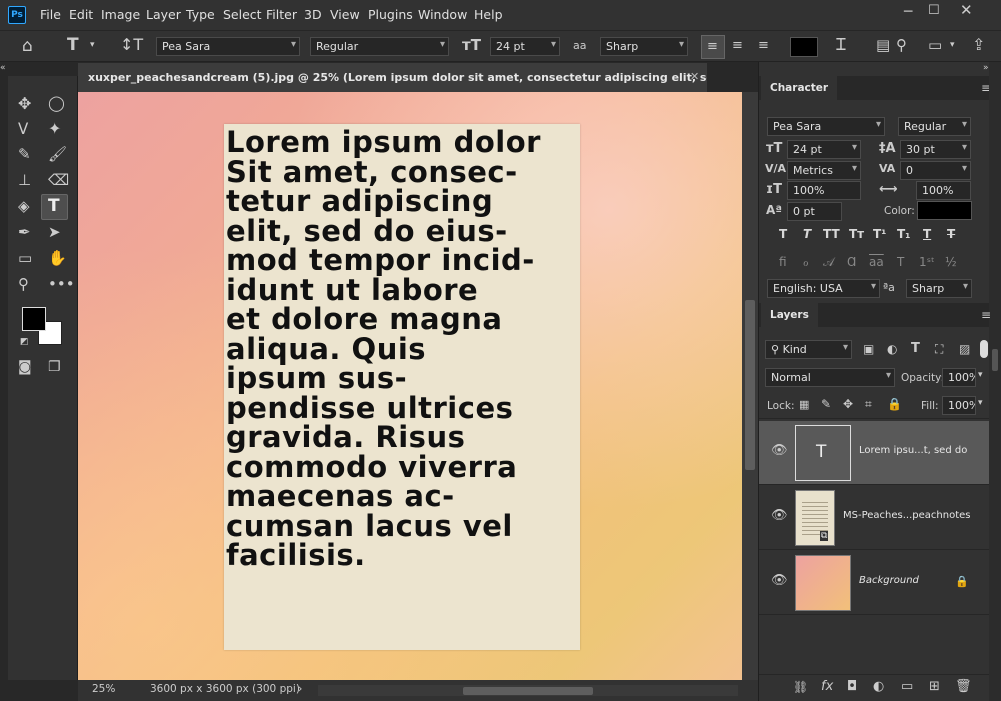 Image resolution: width=1001 pixels, height=701 pixels. I want to click on font-style-select: Regular ▾, so click(379, 46).